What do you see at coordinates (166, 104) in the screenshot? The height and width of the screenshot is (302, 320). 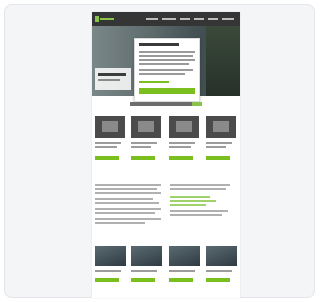 I see `section-heading` at bounding box center [166, 104].